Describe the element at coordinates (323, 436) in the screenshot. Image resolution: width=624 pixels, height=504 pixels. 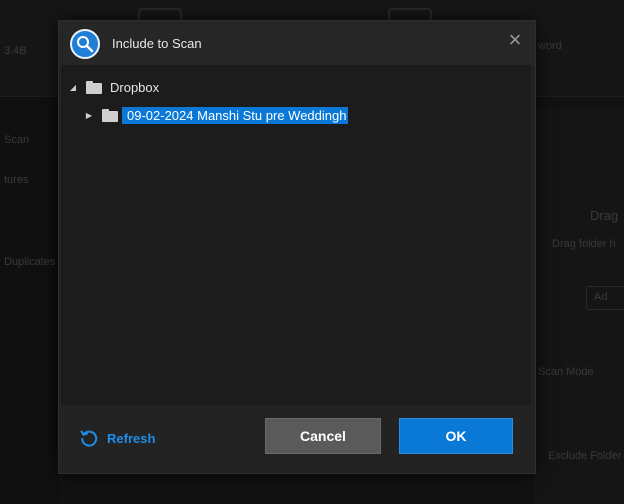
I see `cancel-button: Cancel` at that location.